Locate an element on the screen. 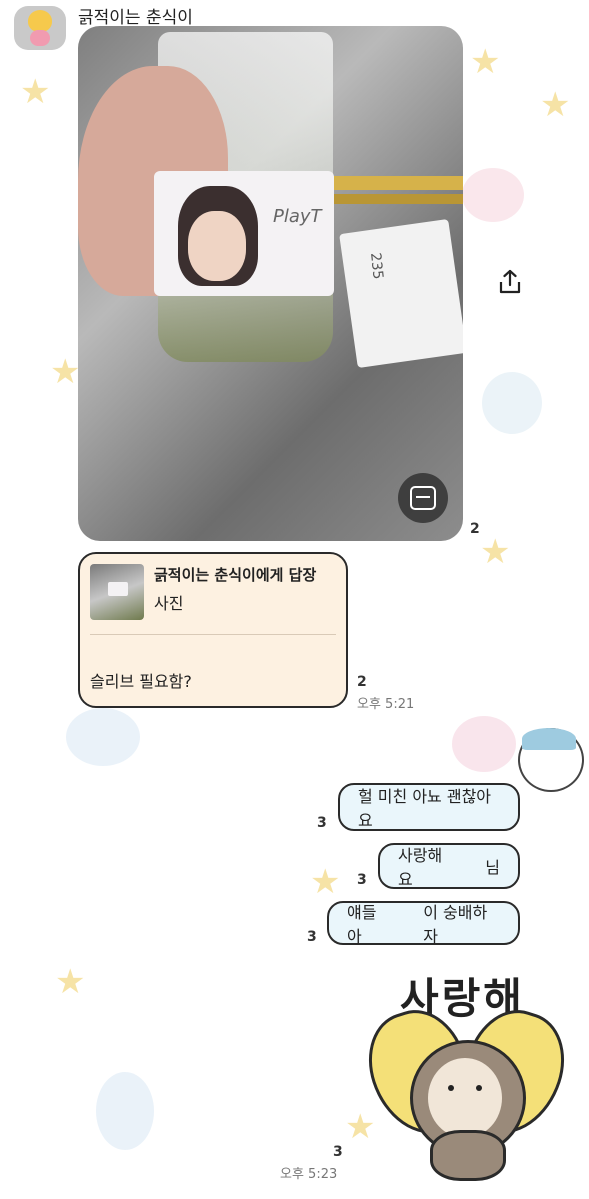 The height and width of the screenshot is (1199, 589). message-timestamp: 오후 5:23 is located at coordinates (309, 1174).